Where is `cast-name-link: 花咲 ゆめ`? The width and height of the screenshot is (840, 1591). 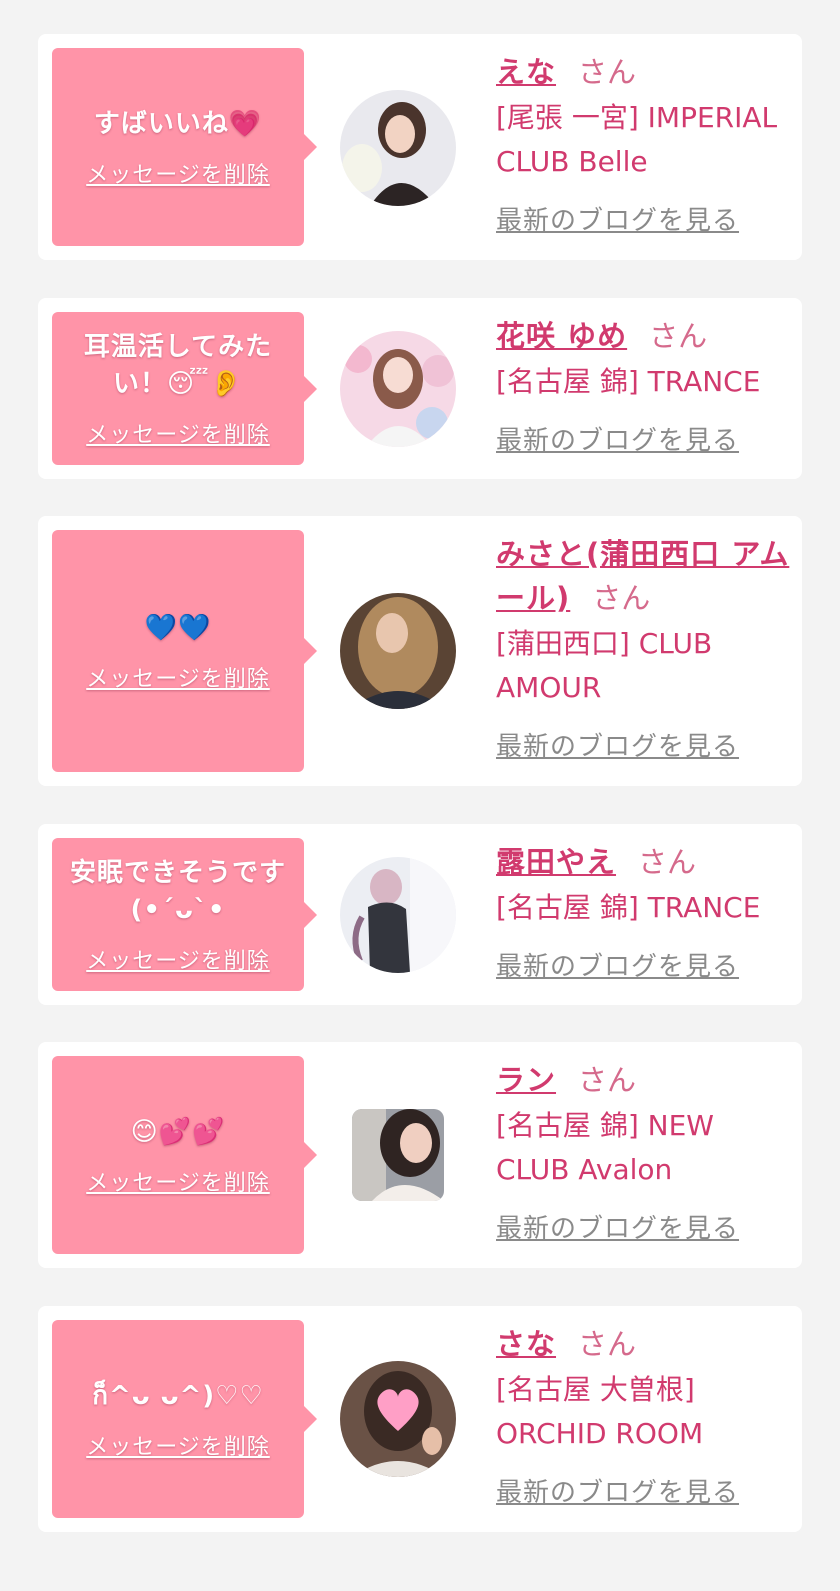
cast-name-link: 花咲 ゆめ is located at coordinates (561, 336).